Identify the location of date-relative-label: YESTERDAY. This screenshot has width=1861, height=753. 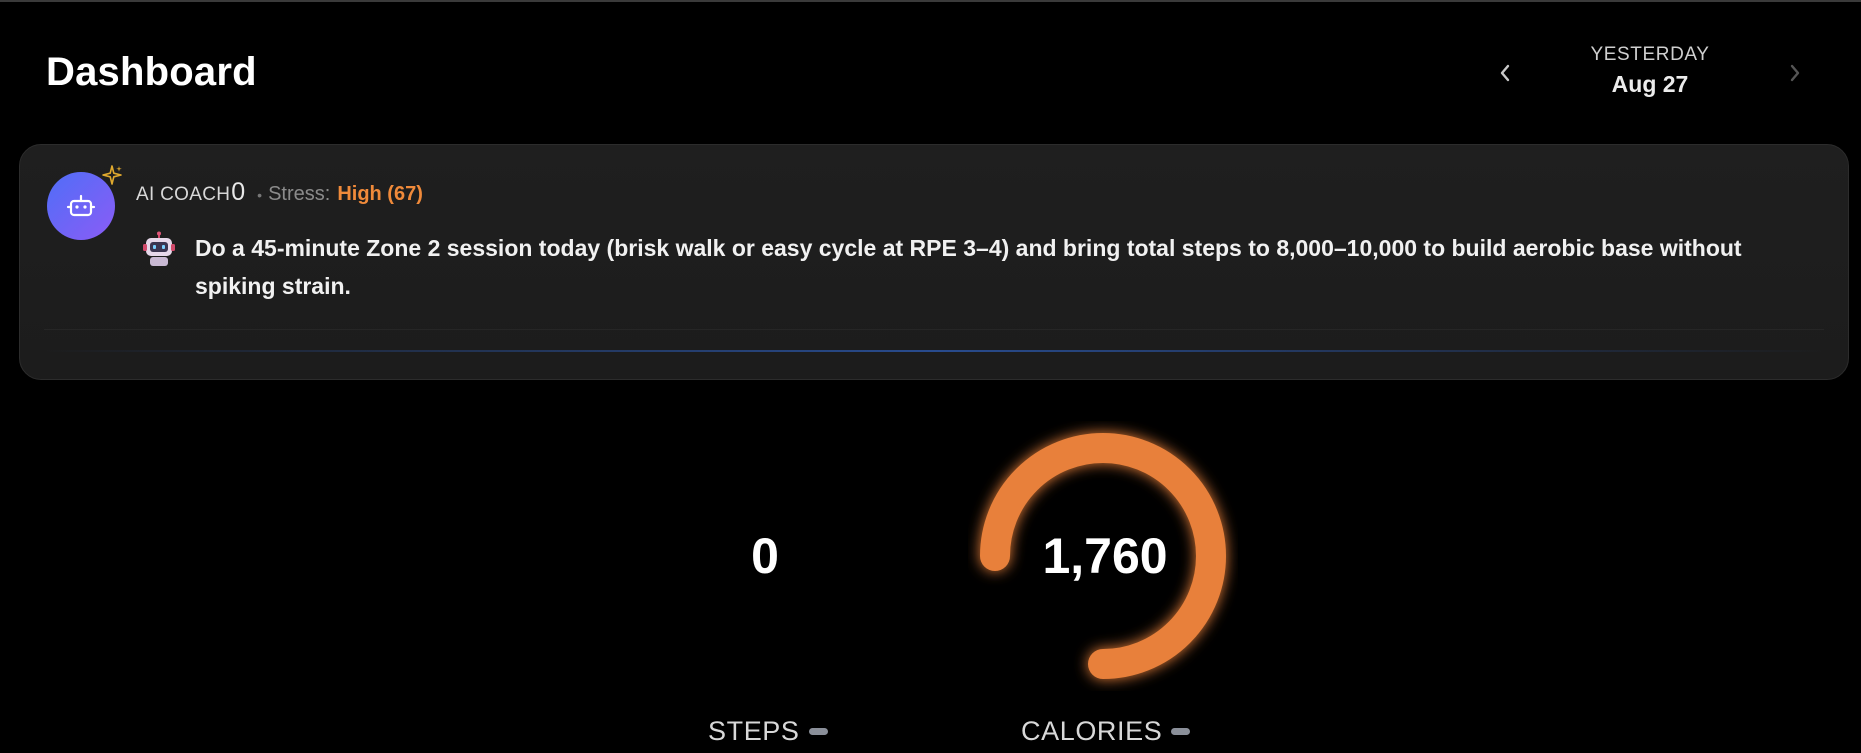
(1650, 54).